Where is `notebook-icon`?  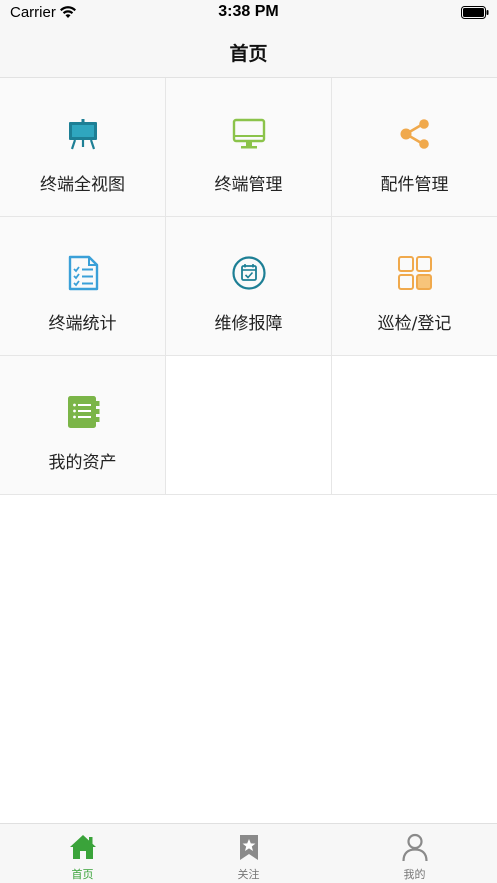
notebook-icon is located at coordinates (83, 412).